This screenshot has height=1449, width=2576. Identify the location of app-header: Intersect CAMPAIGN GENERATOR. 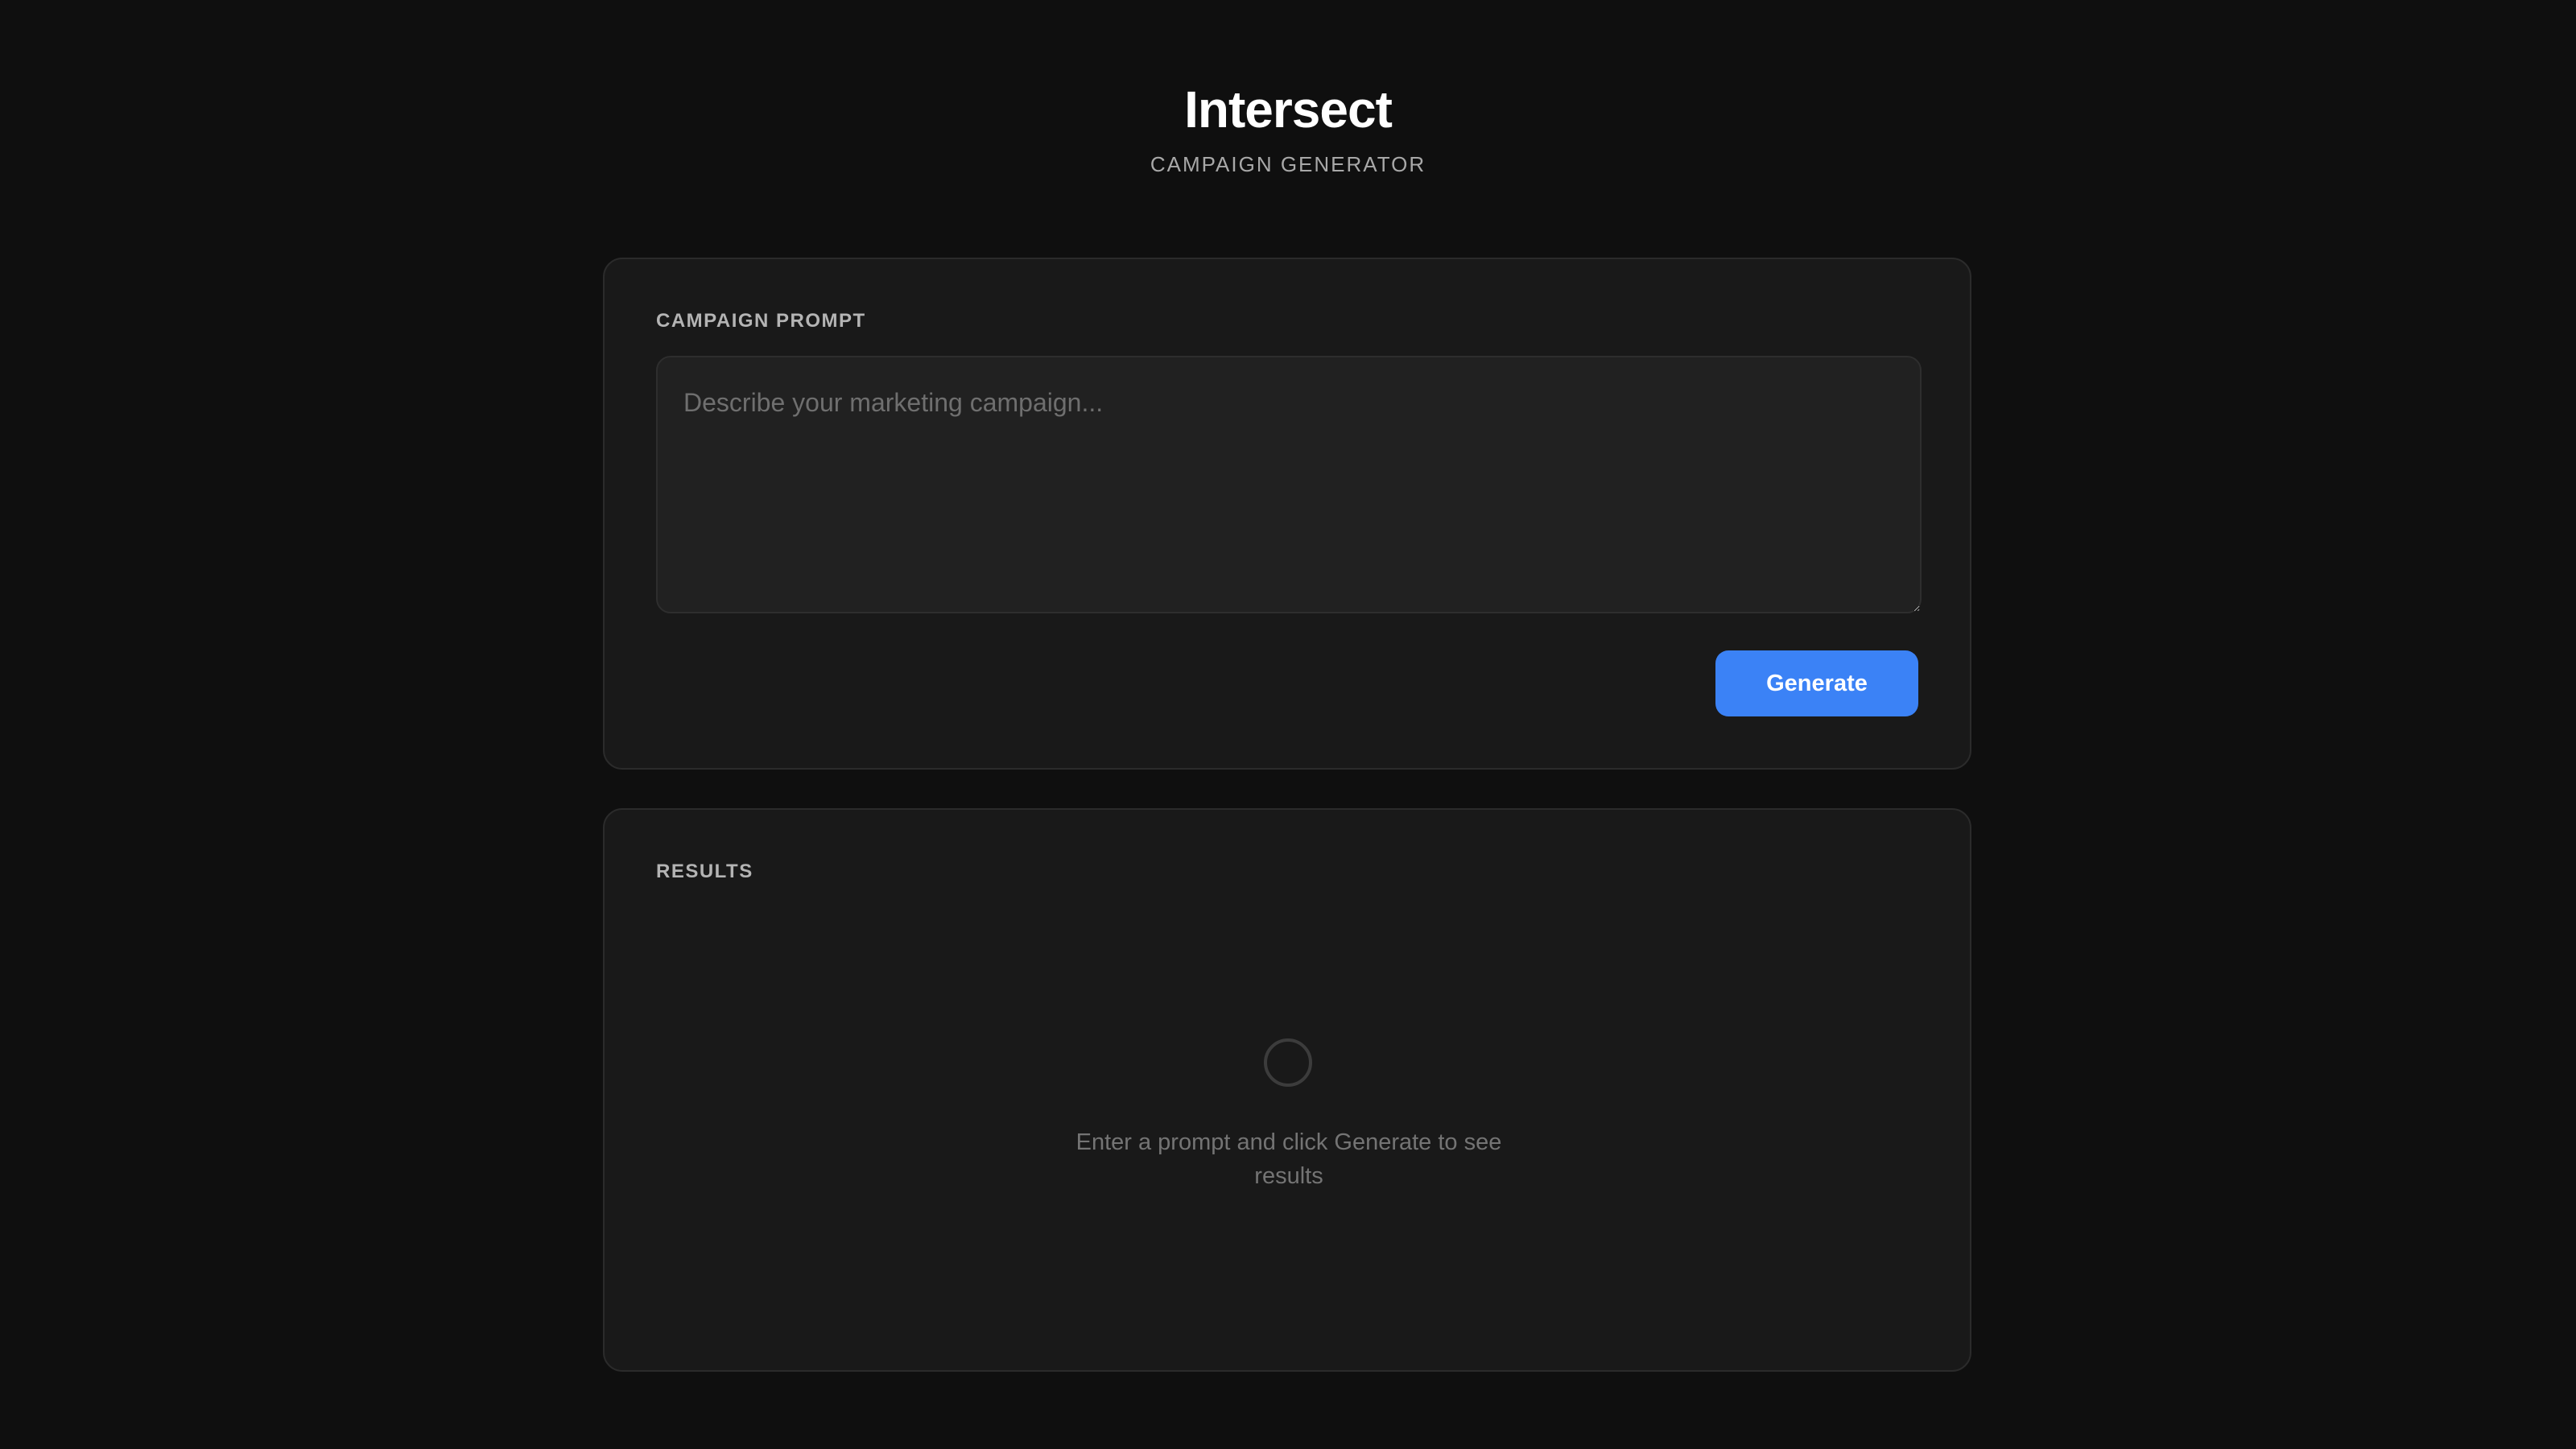
(1288, 127).